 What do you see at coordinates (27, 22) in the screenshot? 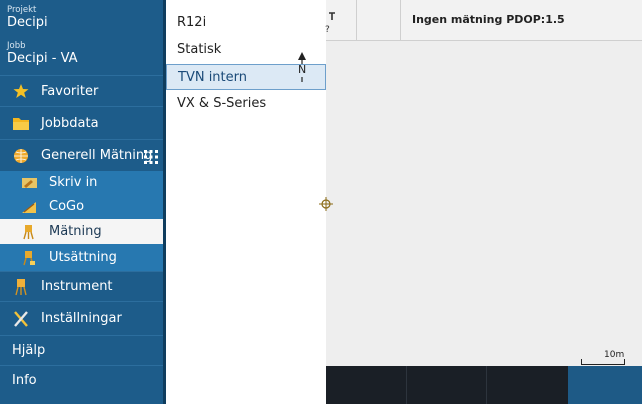
I see `project-name: Decipi` at bounding box center [27, 22].